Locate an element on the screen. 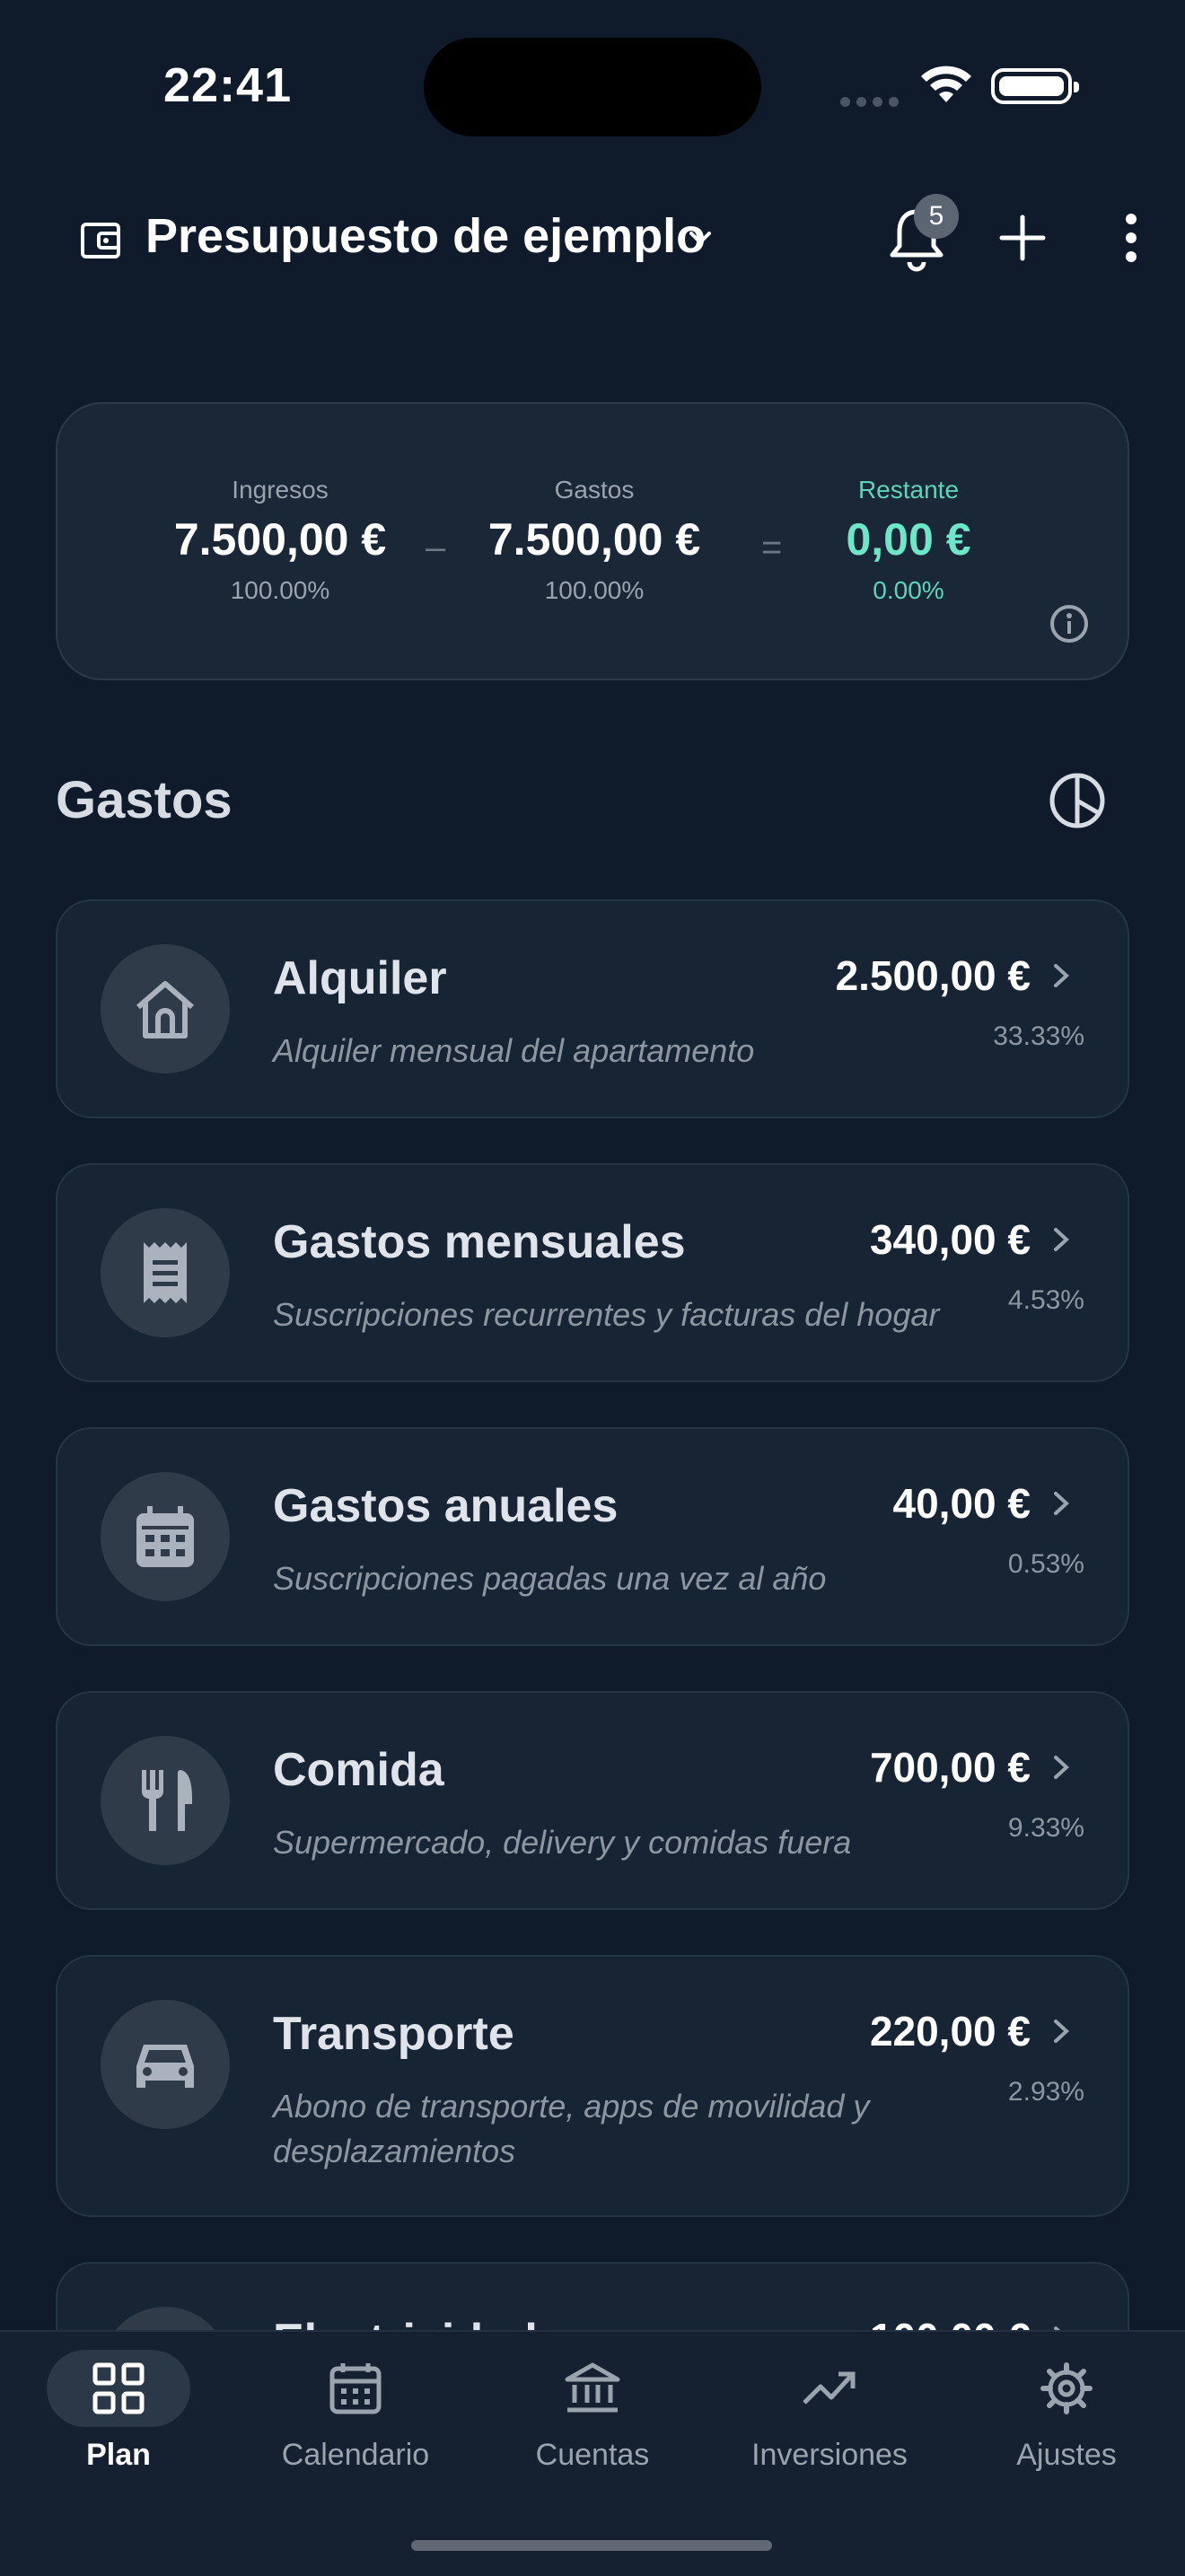 Image resolution: width=1185 pixels, height=2576 pixels. income-percent: 100.00% is located at coordinates (280, 590).